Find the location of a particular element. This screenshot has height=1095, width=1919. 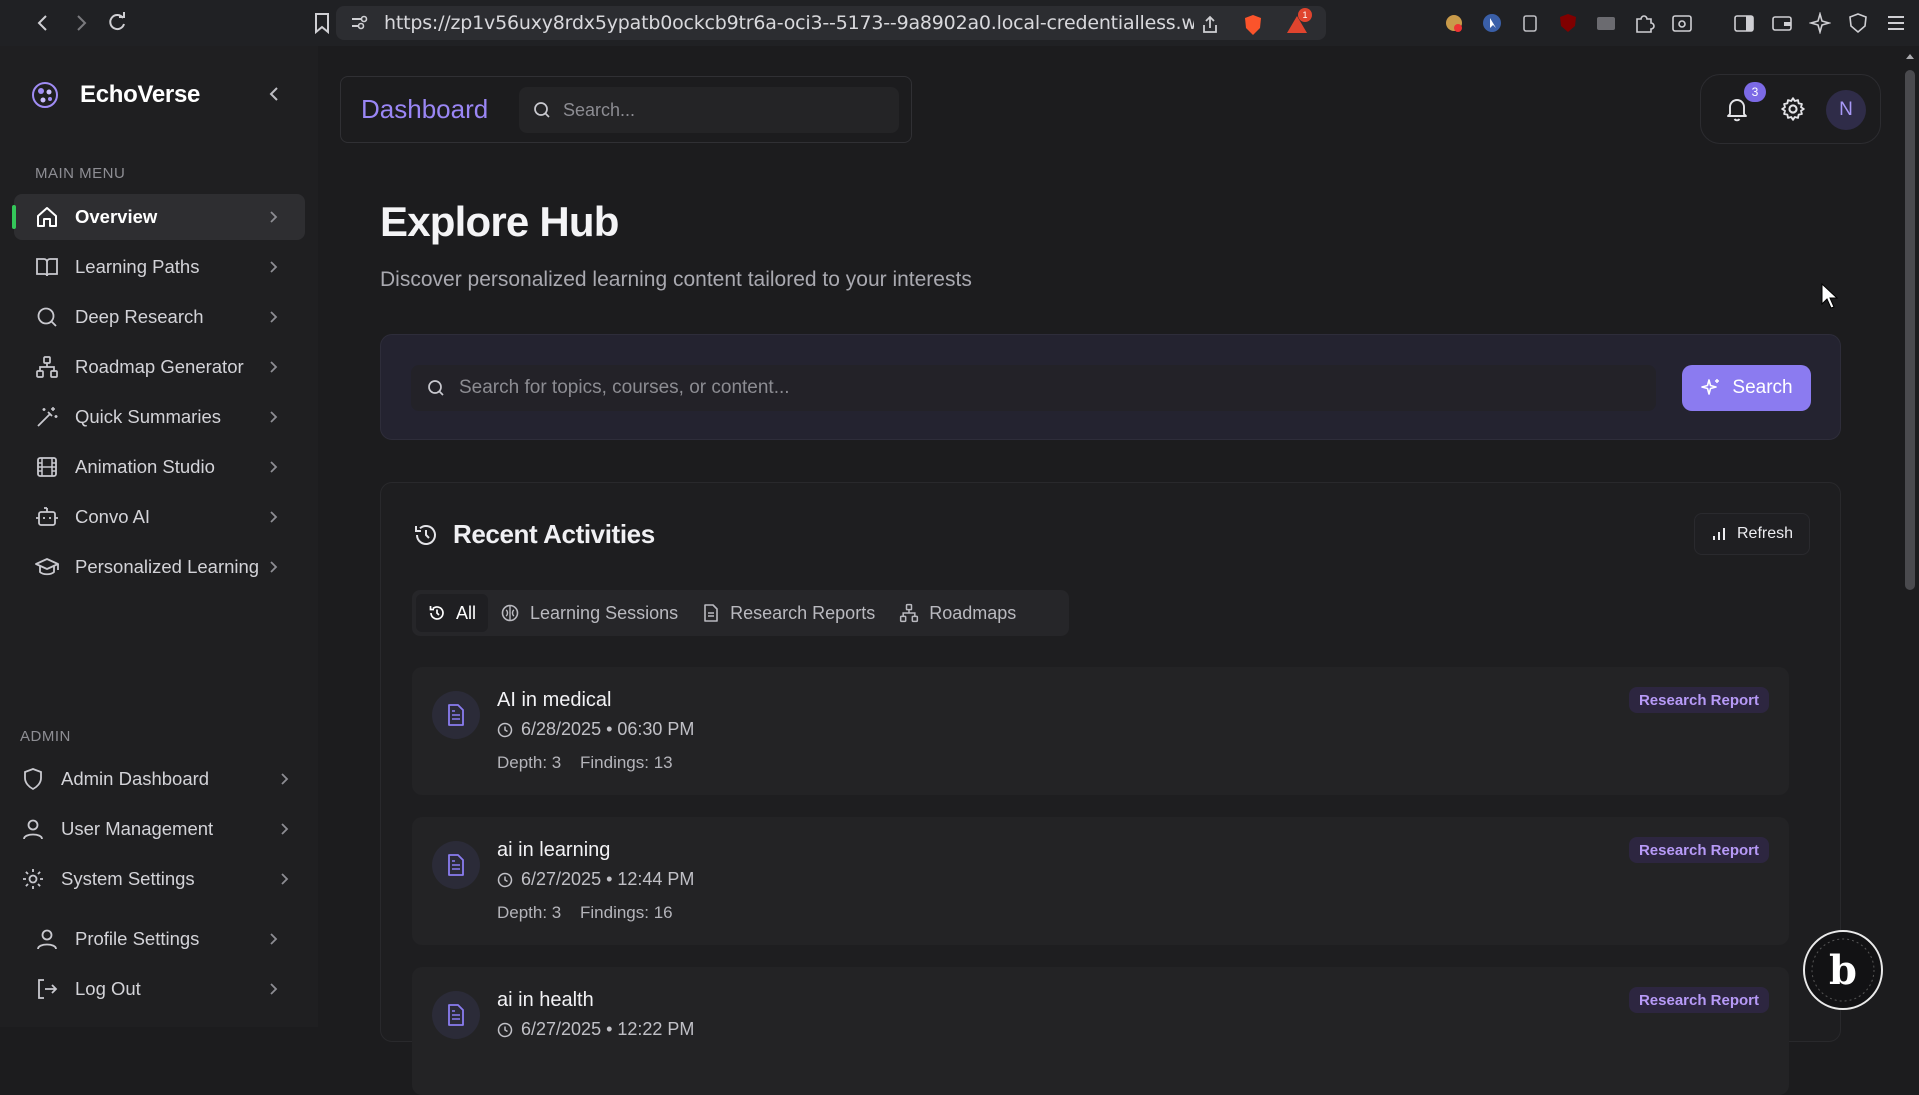

brand: EchoVerse is located at coordinates (114, 95).